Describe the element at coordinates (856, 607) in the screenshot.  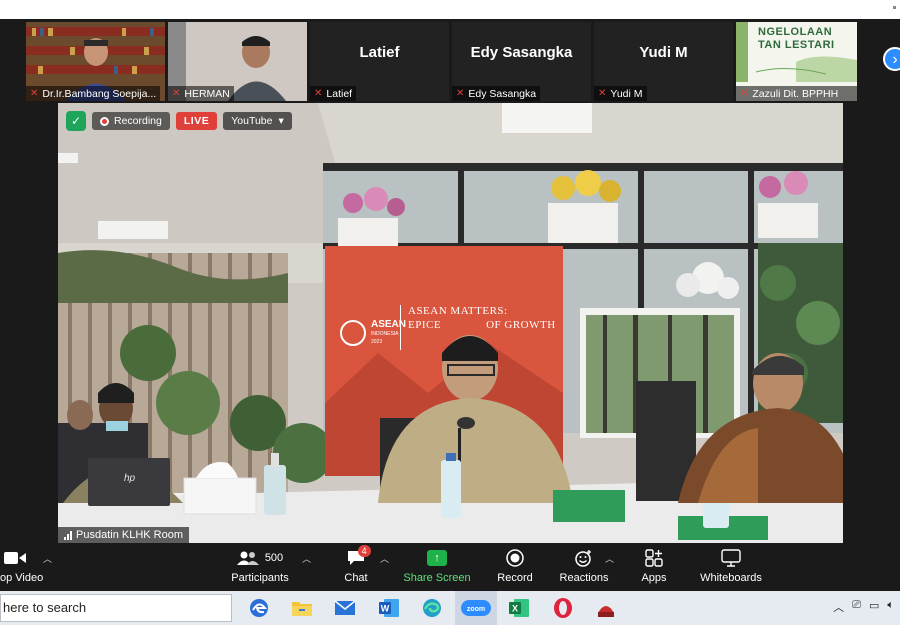
I see `network-icon: ⎚` at that location.